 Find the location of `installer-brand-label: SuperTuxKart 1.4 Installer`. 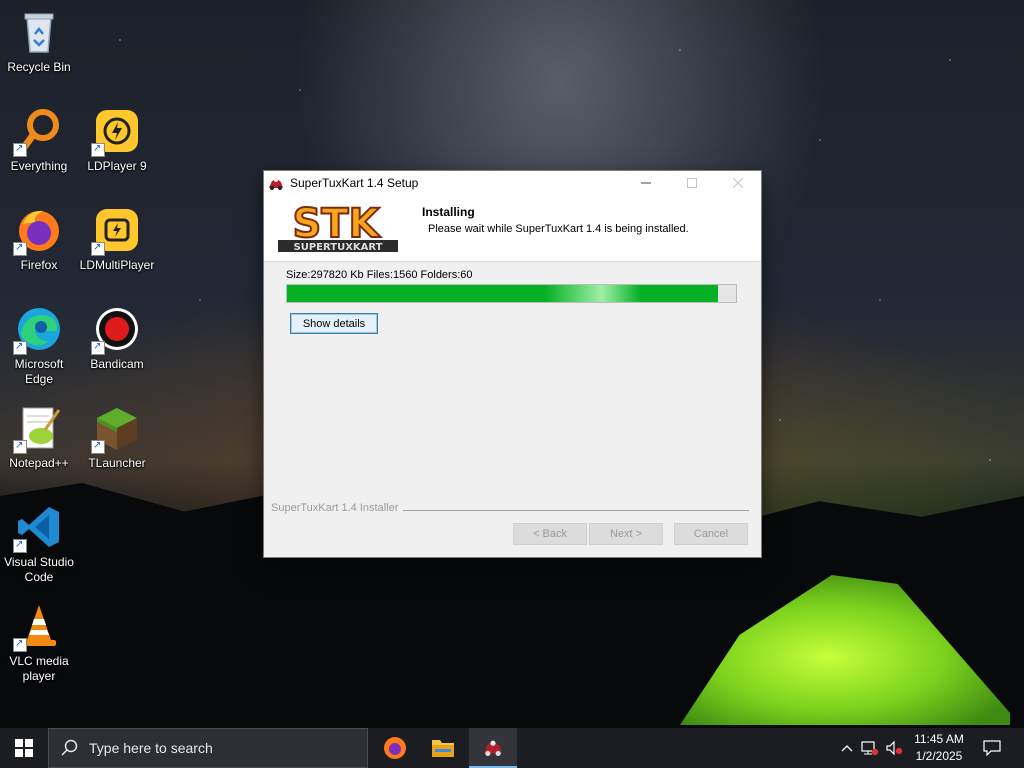

installer-brand-label: SuperTuxKart 1.4 Installer is located at coordinates (335, 508).